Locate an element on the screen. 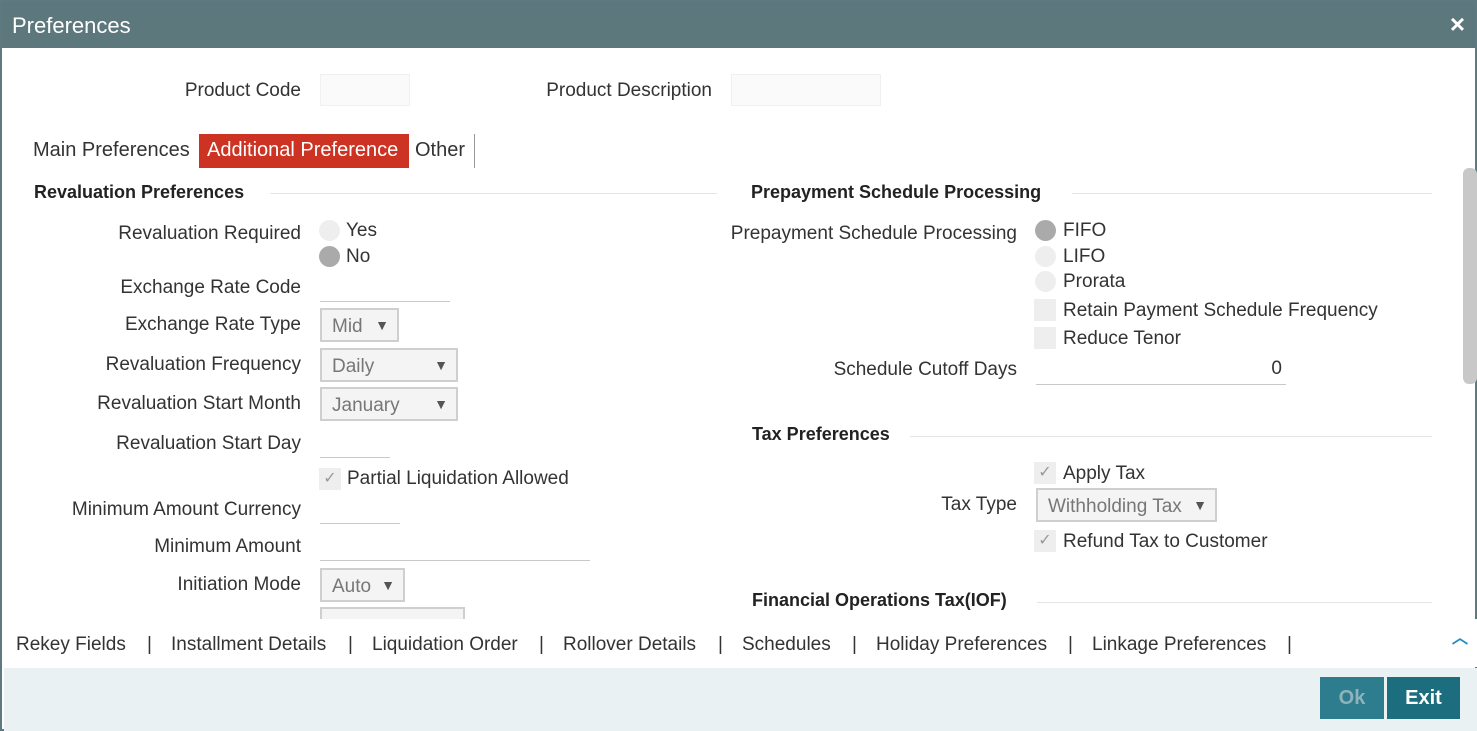 The image size is (1477, 731). minimum-amount-currency-field is located at coordinates (360, 509).